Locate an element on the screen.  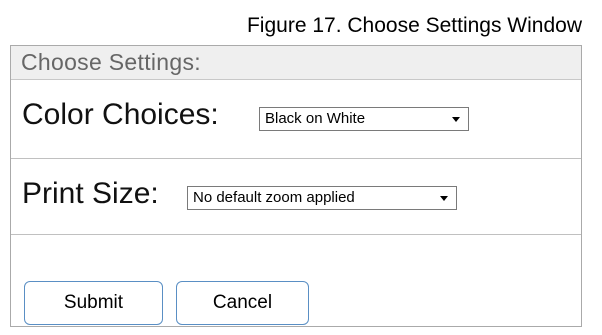
cancel-button: Cancel is located at coordinates (242, 303).